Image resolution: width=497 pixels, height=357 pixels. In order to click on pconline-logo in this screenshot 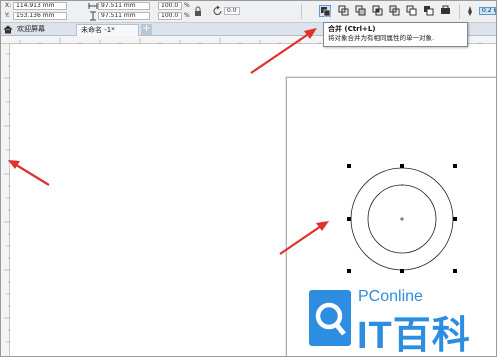, I will do `click(330, 318)`.